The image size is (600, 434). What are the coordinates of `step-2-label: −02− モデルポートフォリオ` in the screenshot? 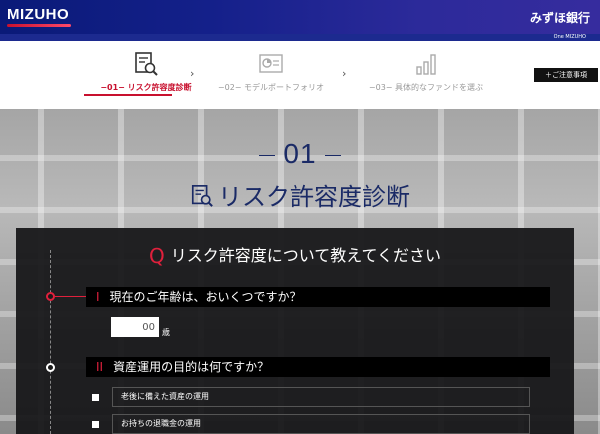 It's located at (271, 87).